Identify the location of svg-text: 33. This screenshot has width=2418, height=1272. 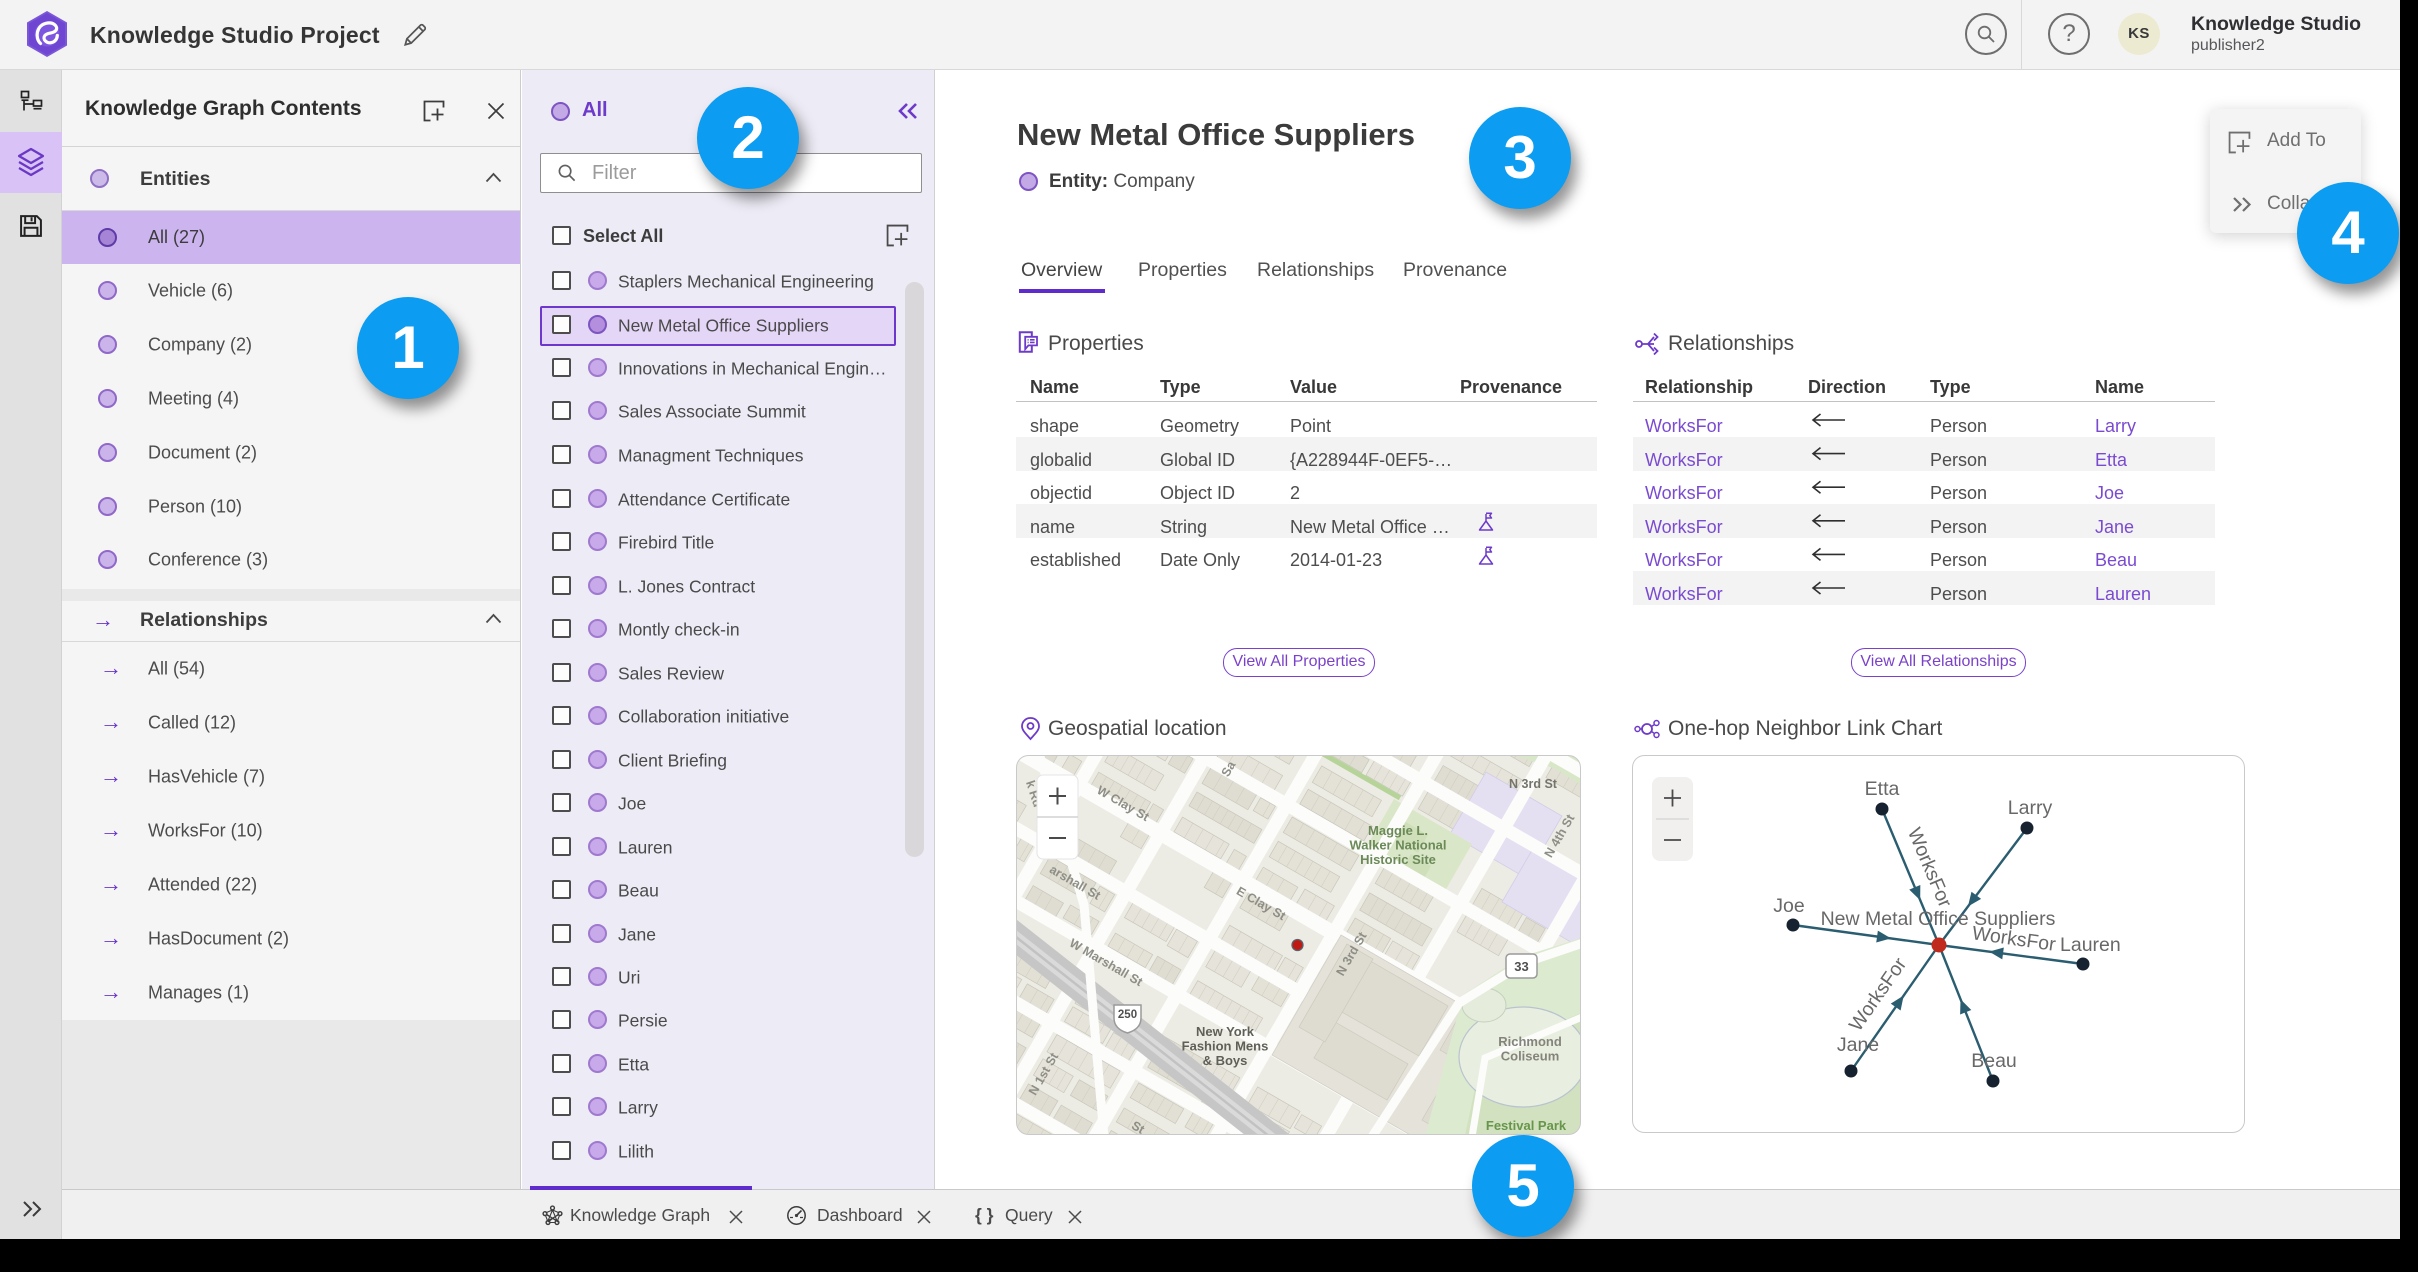
(1521, 966).